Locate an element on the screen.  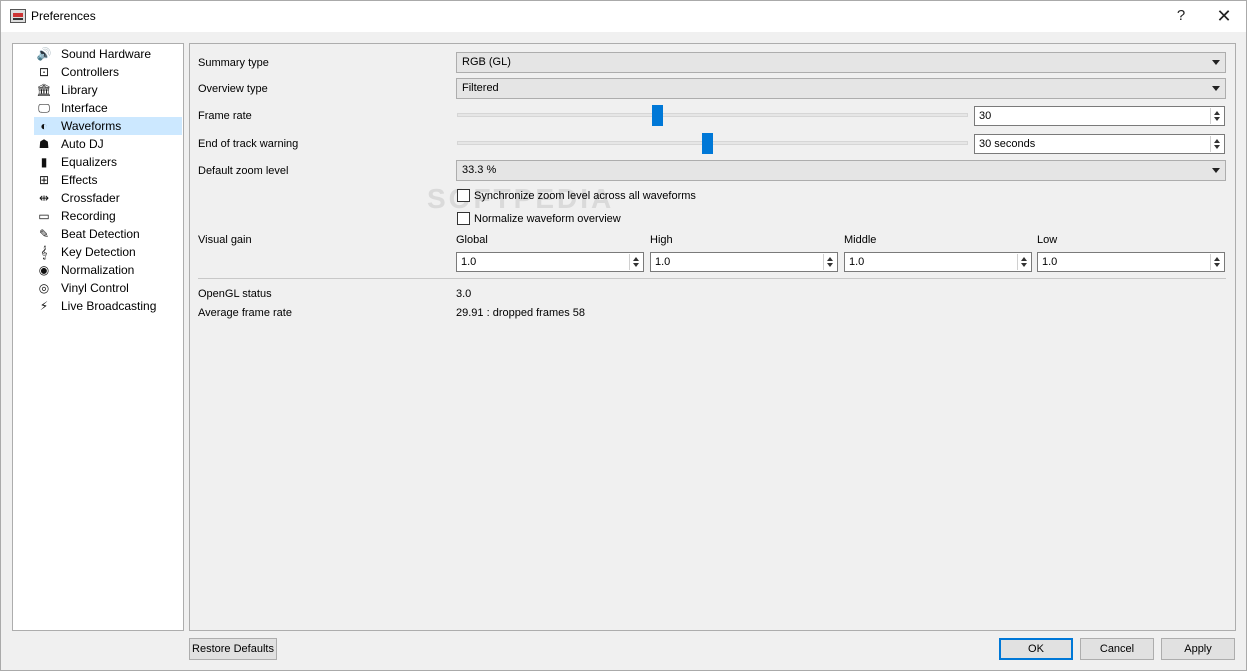
sidebar-item-key-detection: 𝄞 Key Detection is located at coordinates (108, 252).